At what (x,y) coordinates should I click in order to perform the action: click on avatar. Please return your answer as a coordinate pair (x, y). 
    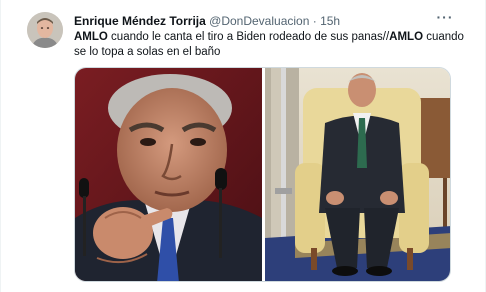
    Looking at the image, I should click on (45, 30).